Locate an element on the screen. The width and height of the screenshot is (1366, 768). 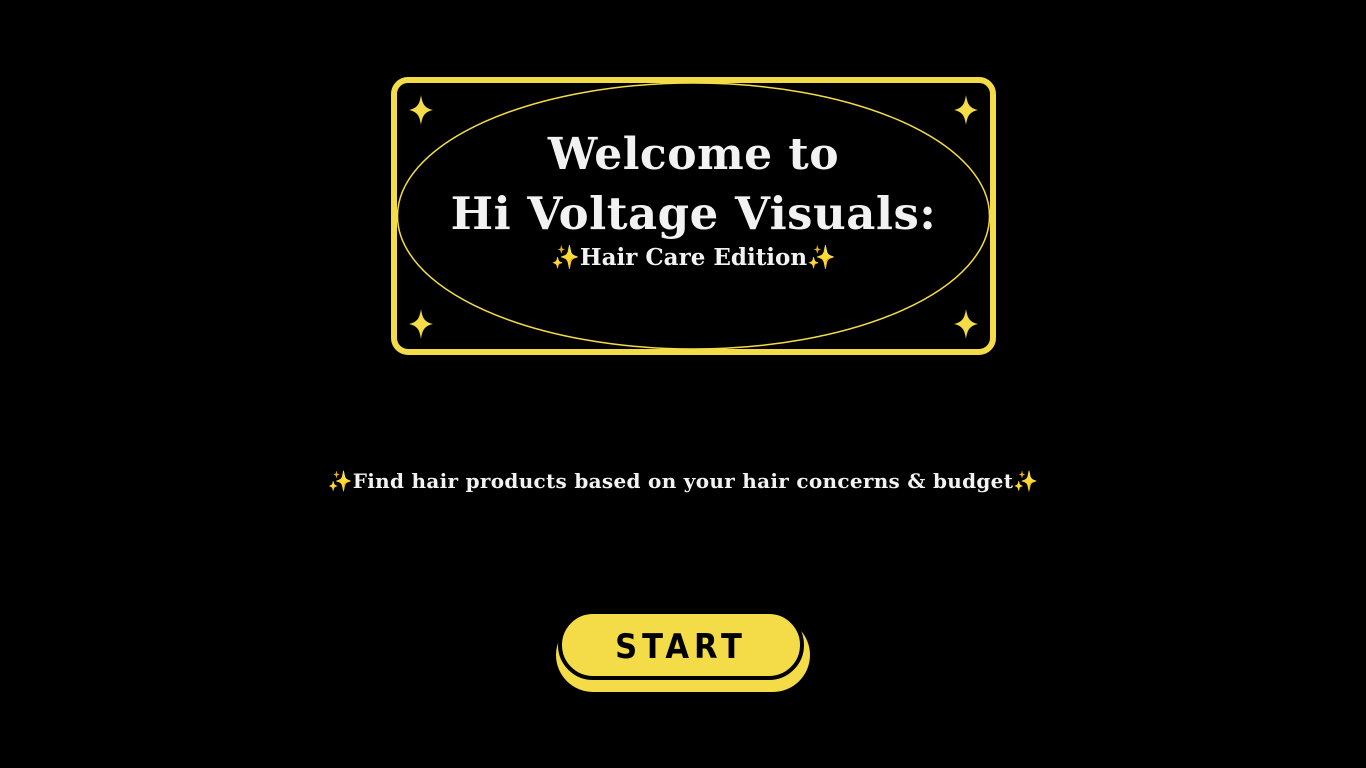
welcome-heading: Welcome to is located at coordinates (693, 154).